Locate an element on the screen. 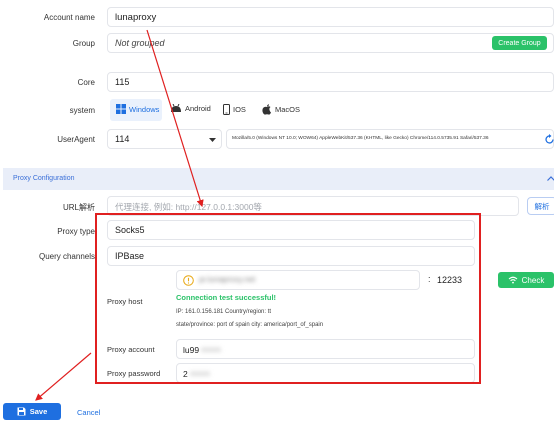  annotation-arrow-save is located at coordinates (63, 376).